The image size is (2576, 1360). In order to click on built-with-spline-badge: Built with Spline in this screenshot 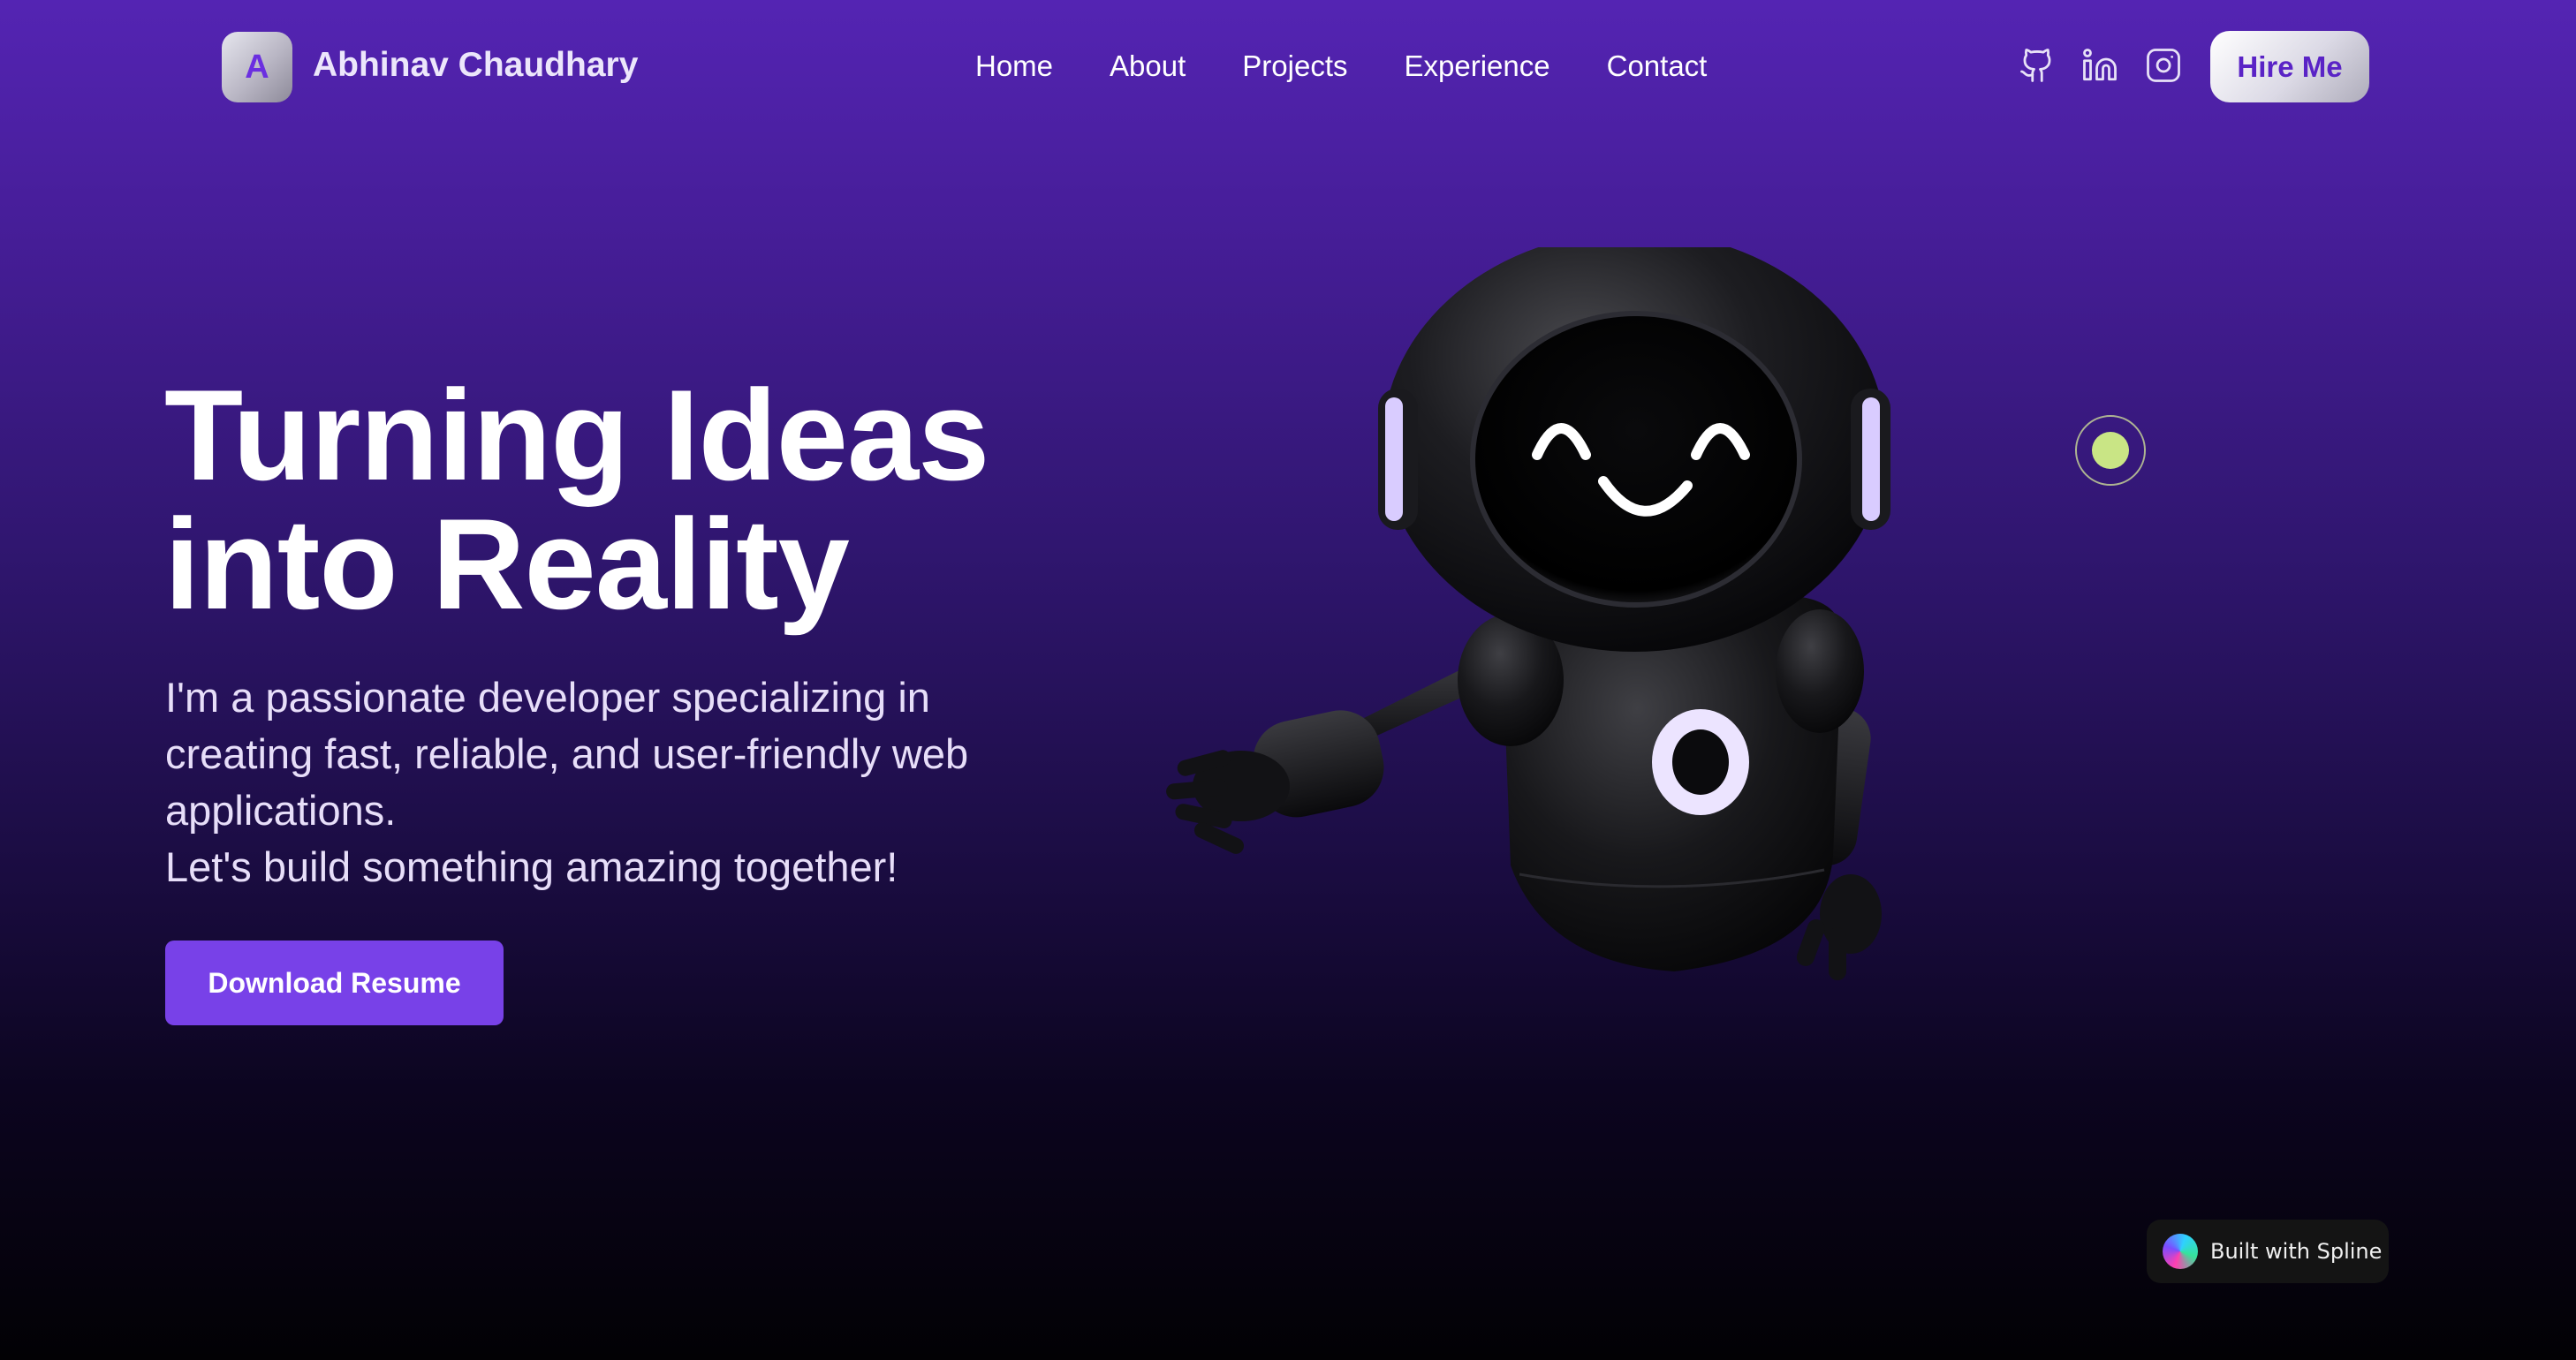, I will do `click(2268, 1251)`.